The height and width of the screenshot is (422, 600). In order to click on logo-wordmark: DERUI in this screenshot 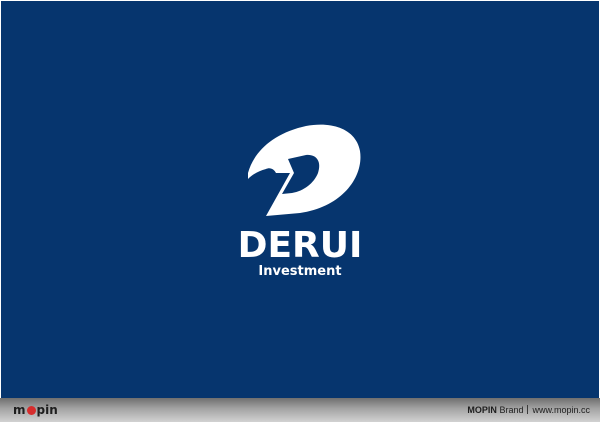, I will do `click(300, 245)`.